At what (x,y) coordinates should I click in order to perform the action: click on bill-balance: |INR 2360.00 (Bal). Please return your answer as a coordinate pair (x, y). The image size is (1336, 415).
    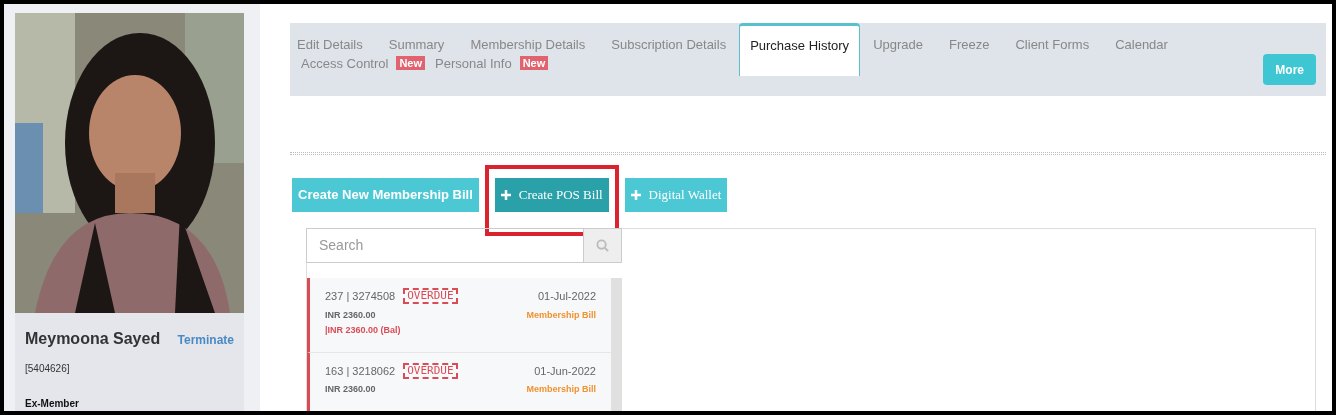
    Looking at the image, I should click on (363, 330).